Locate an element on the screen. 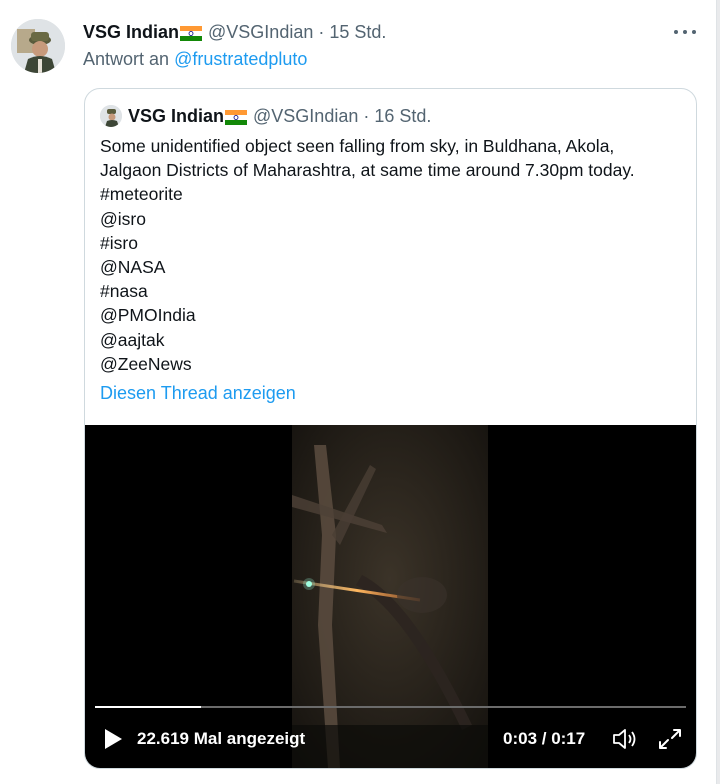 Image resolution: width=720 pixels, height=784 pixels. show-thread-link: Diesen Thread anzeigen is located at coordinates (198, 393).